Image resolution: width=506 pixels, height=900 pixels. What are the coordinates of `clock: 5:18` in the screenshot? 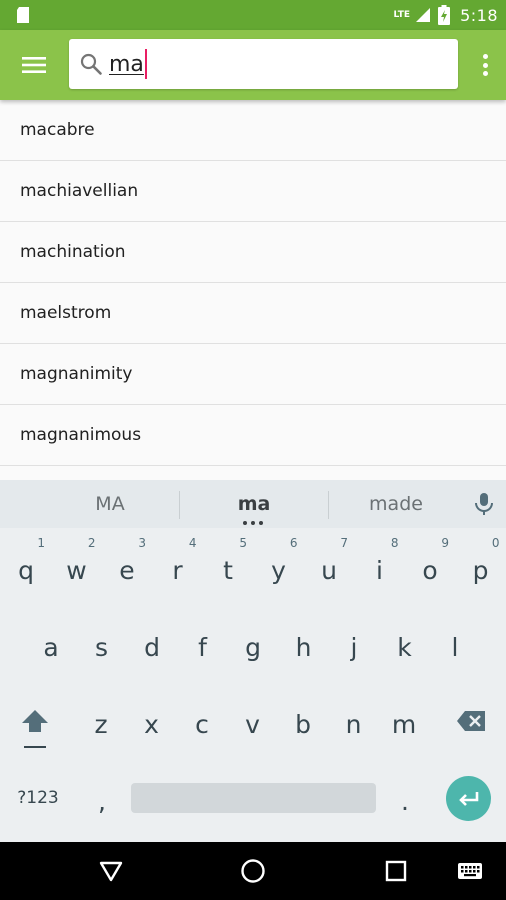 It's located at (479, 15).